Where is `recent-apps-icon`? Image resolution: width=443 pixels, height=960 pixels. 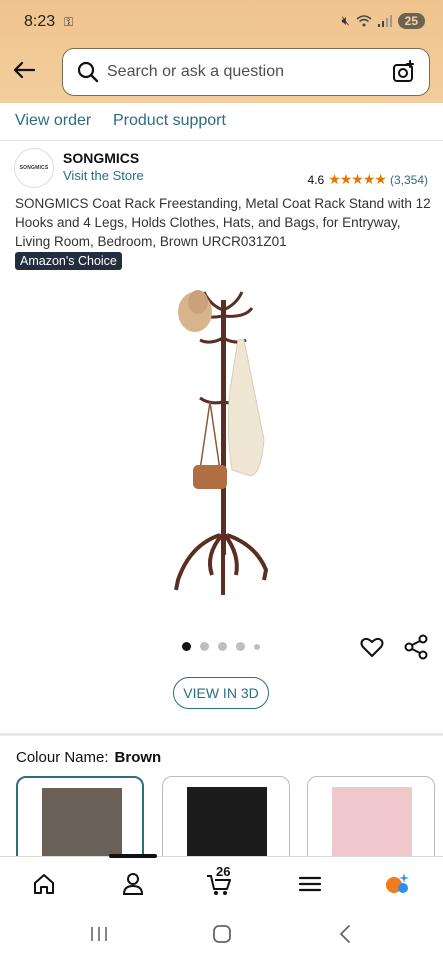
recent-apps-icon is located at coordinates (99, 934).